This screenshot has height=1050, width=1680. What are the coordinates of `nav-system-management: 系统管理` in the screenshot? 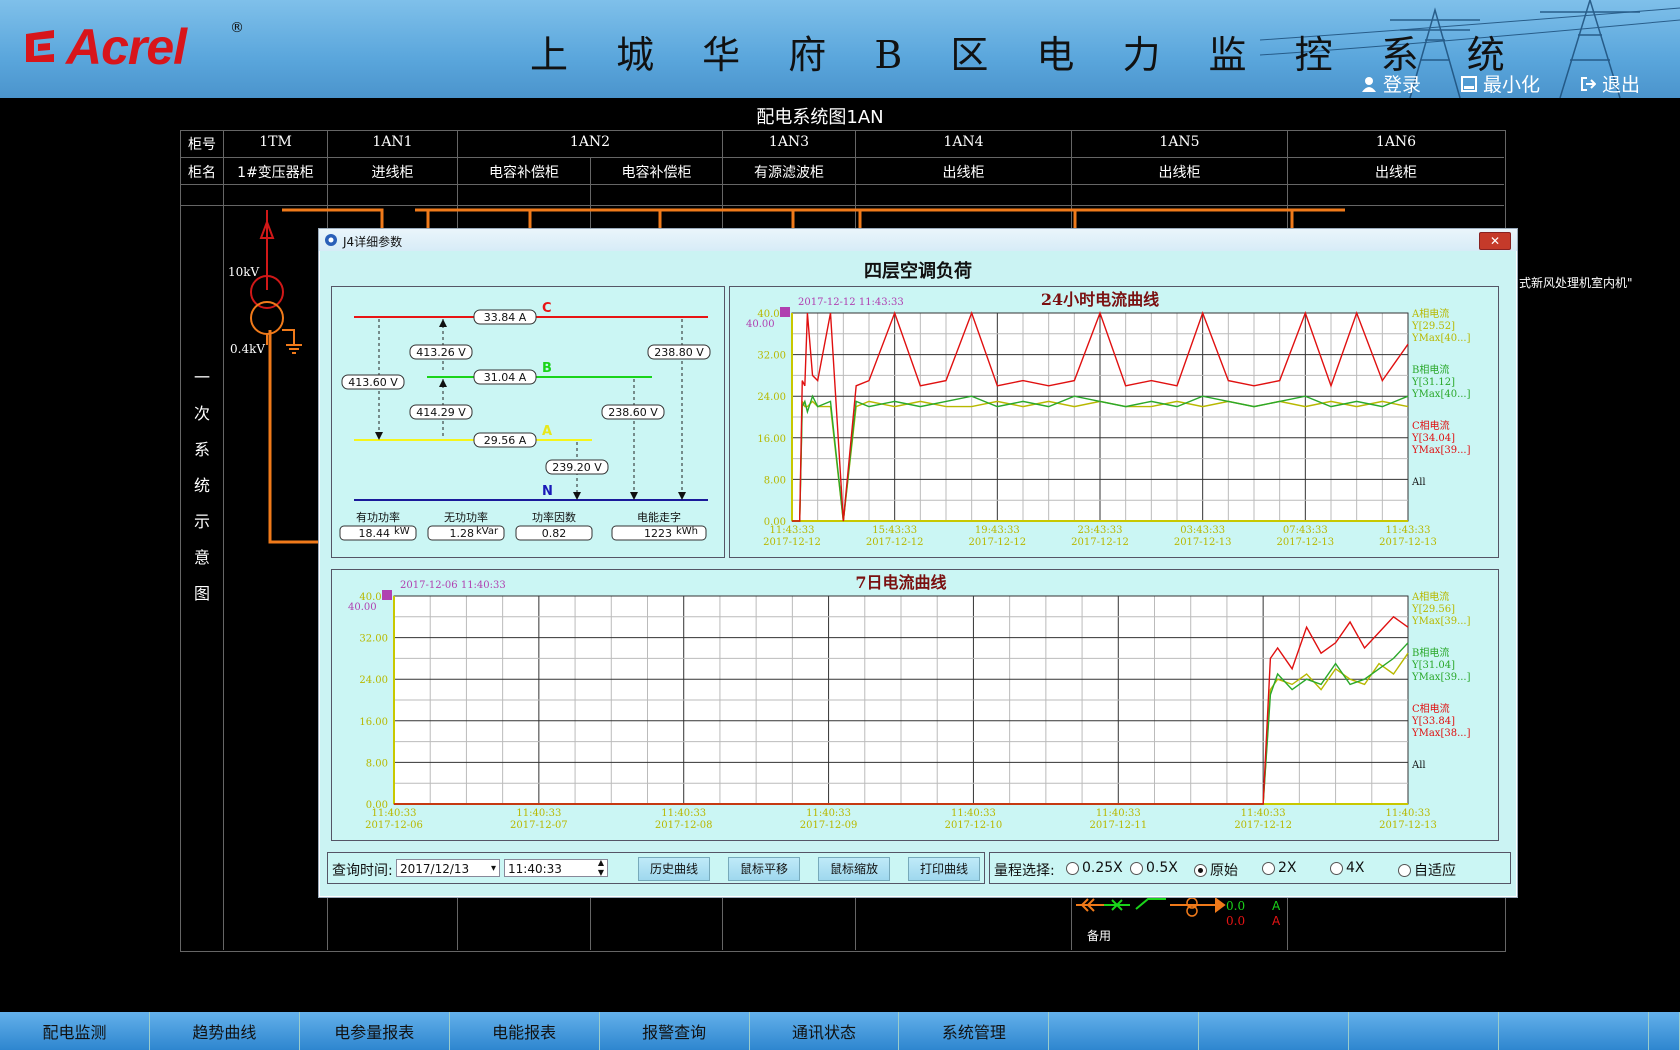 It's located at (974, 1031).